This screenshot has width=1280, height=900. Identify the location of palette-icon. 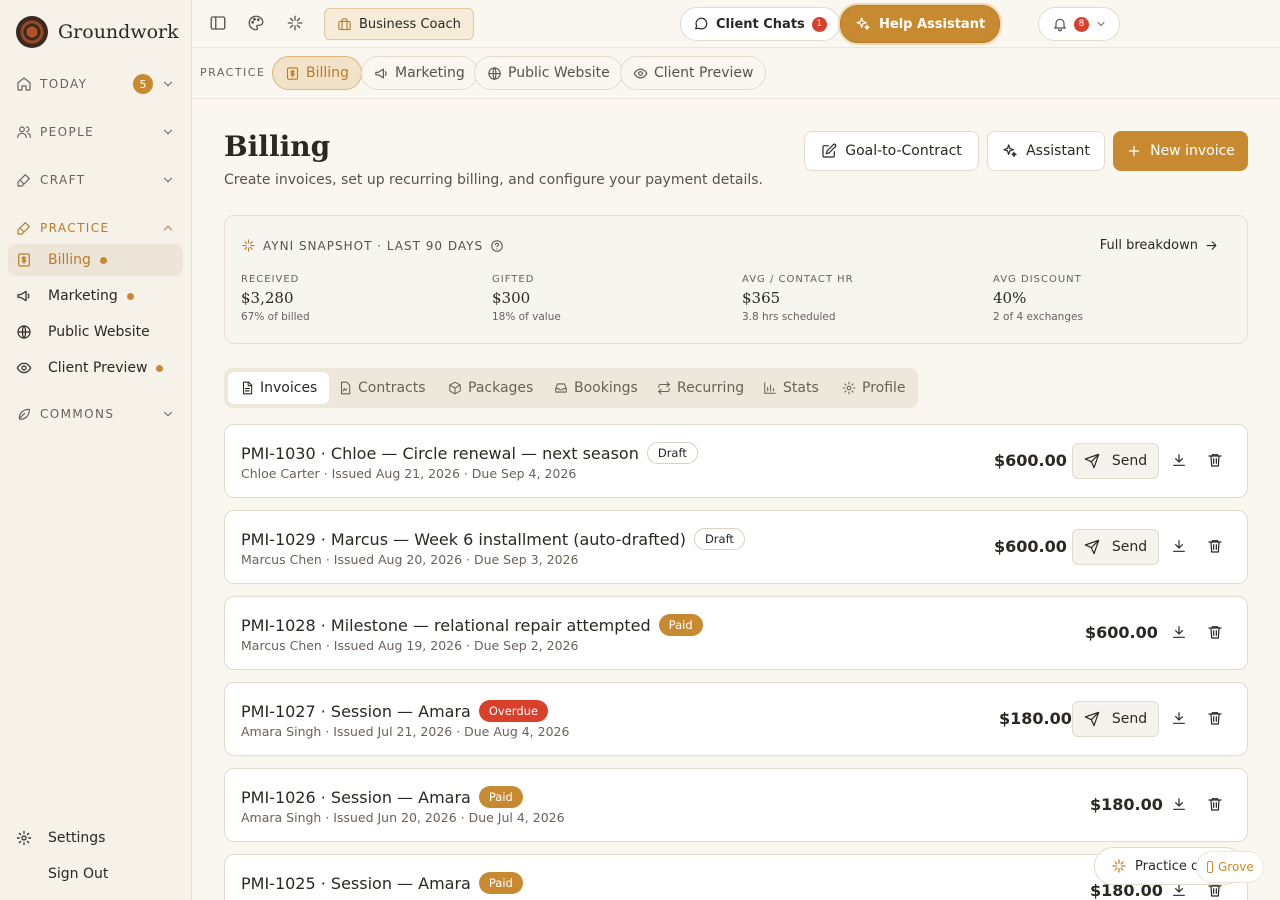
(256, 23).